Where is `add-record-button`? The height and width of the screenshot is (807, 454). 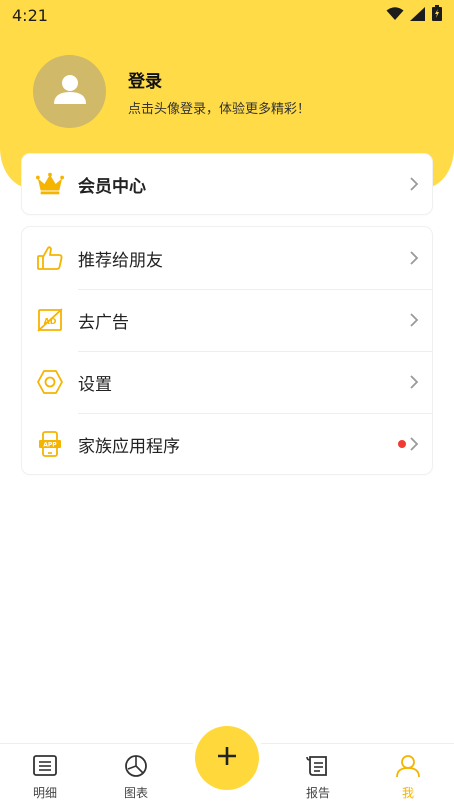
add-record-button is located at coordinates (227, 758).